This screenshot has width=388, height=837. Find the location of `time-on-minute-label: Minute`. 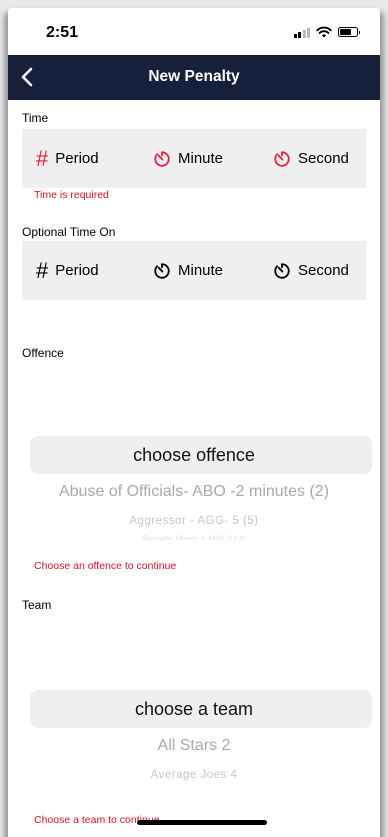

time-on-minute-label: Minute is located at coordinates (201, 270).